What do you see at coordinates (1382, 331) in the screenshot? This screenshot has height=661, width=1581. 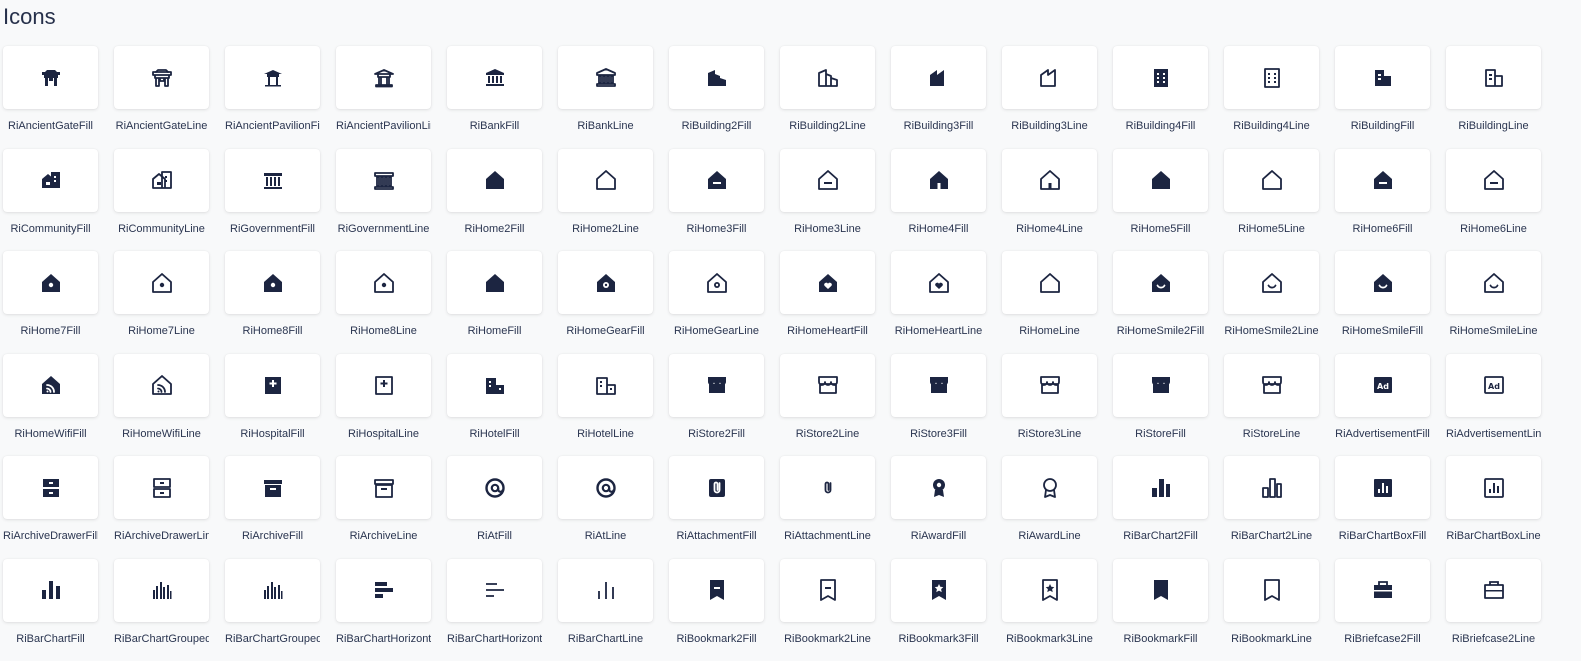 I see `icon-label: RiHomeSmileFill` at bounding box center [1382, 331].